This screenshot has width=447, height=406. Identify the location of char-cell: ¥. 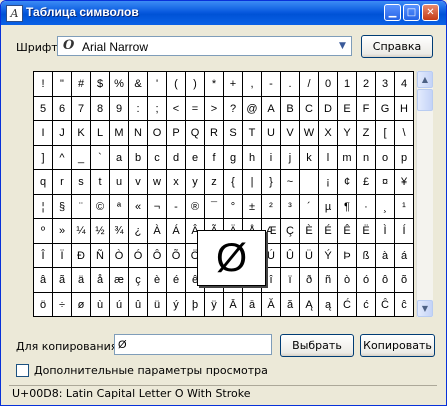
(404, 182).